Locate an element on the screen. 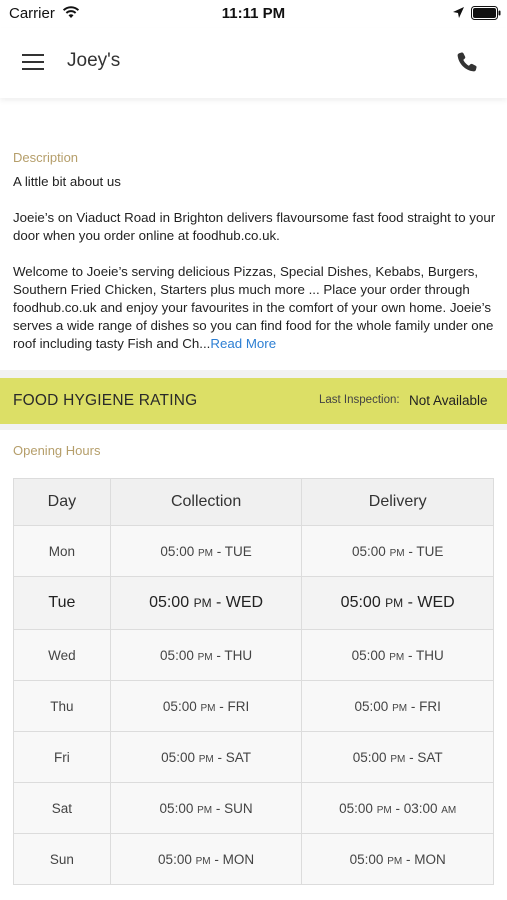 The height and width of the screenshot is (900, 507). delivery-hours-cell: 05:00 PM - FRI is located at coordinates (397, 706).